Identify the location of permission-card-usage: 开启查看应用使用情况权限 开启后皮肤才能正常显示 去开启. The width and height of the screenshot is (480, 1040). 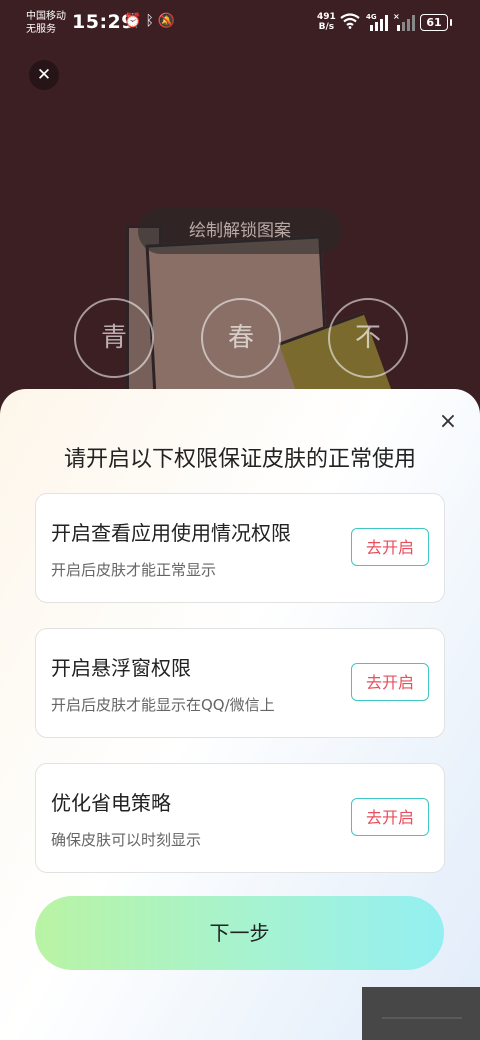
(240, 548).